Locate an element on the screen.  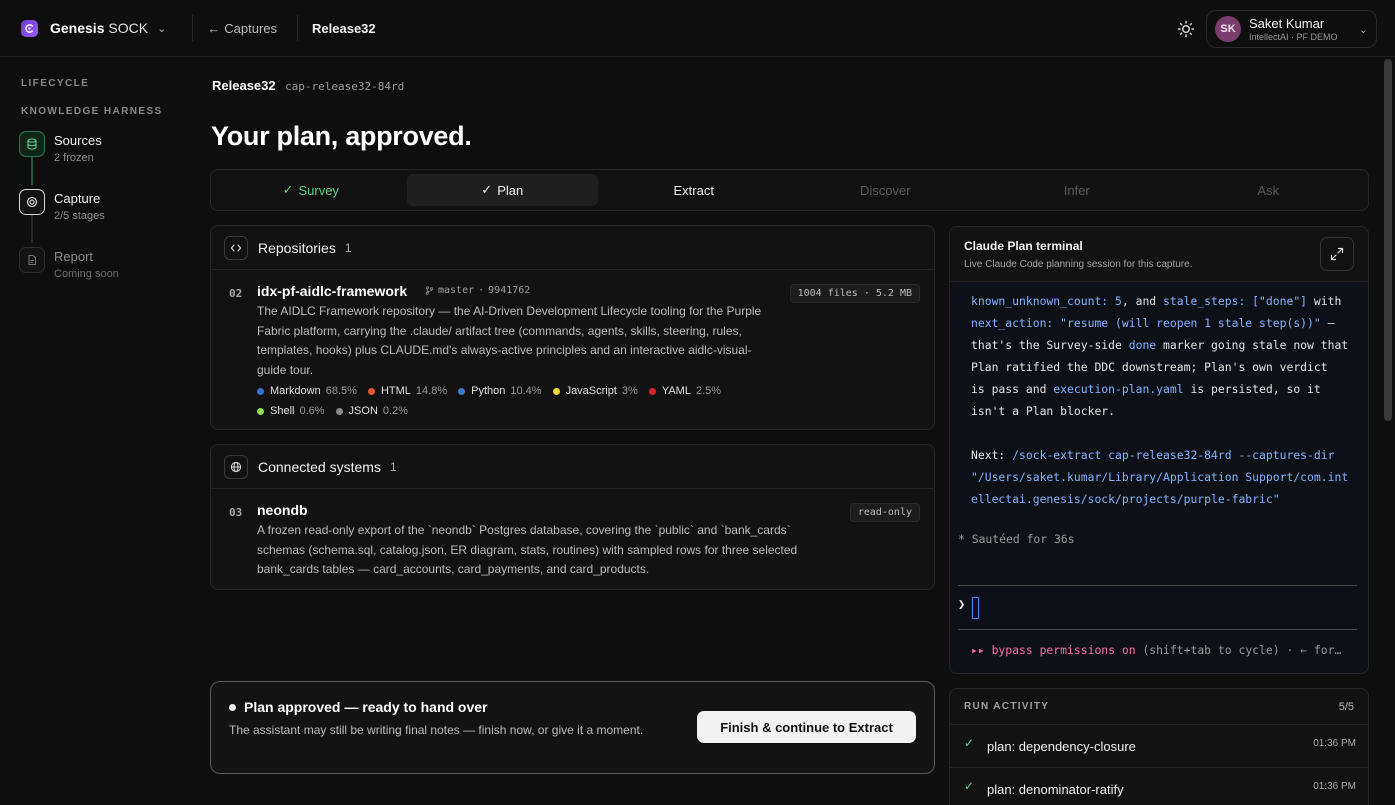
workspace-switcher: Genesis SOCK ⌄ is located at coordinates (93, 28).